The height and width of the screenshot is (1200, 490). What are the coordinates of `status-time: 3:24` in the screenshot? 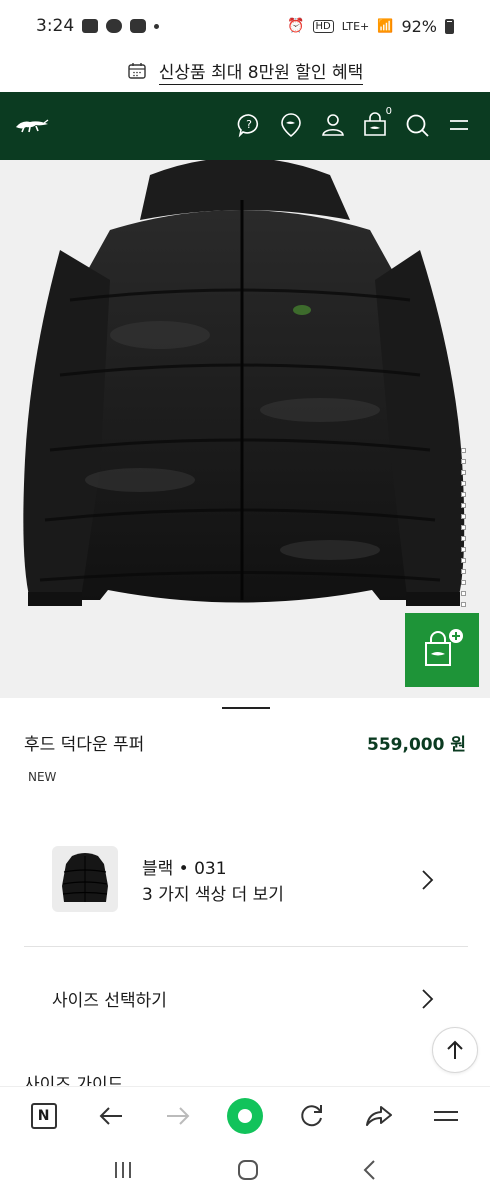 It's located at (55, 26).